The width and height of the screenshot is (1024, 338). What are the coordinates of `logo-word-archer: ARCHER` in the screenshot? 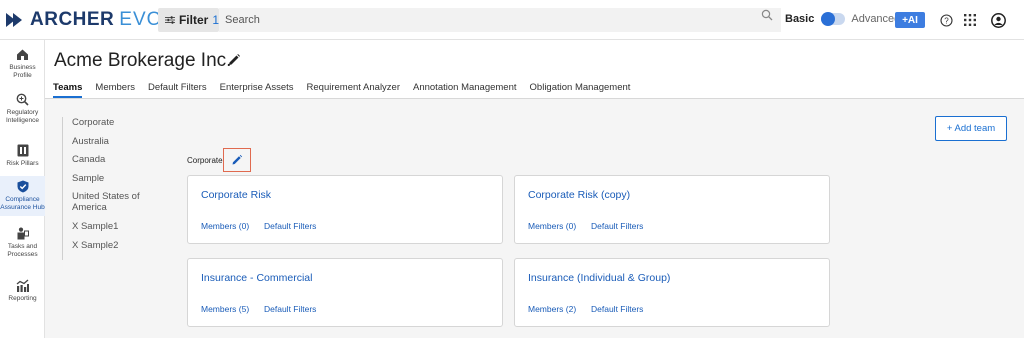 It's located at (72, 19).